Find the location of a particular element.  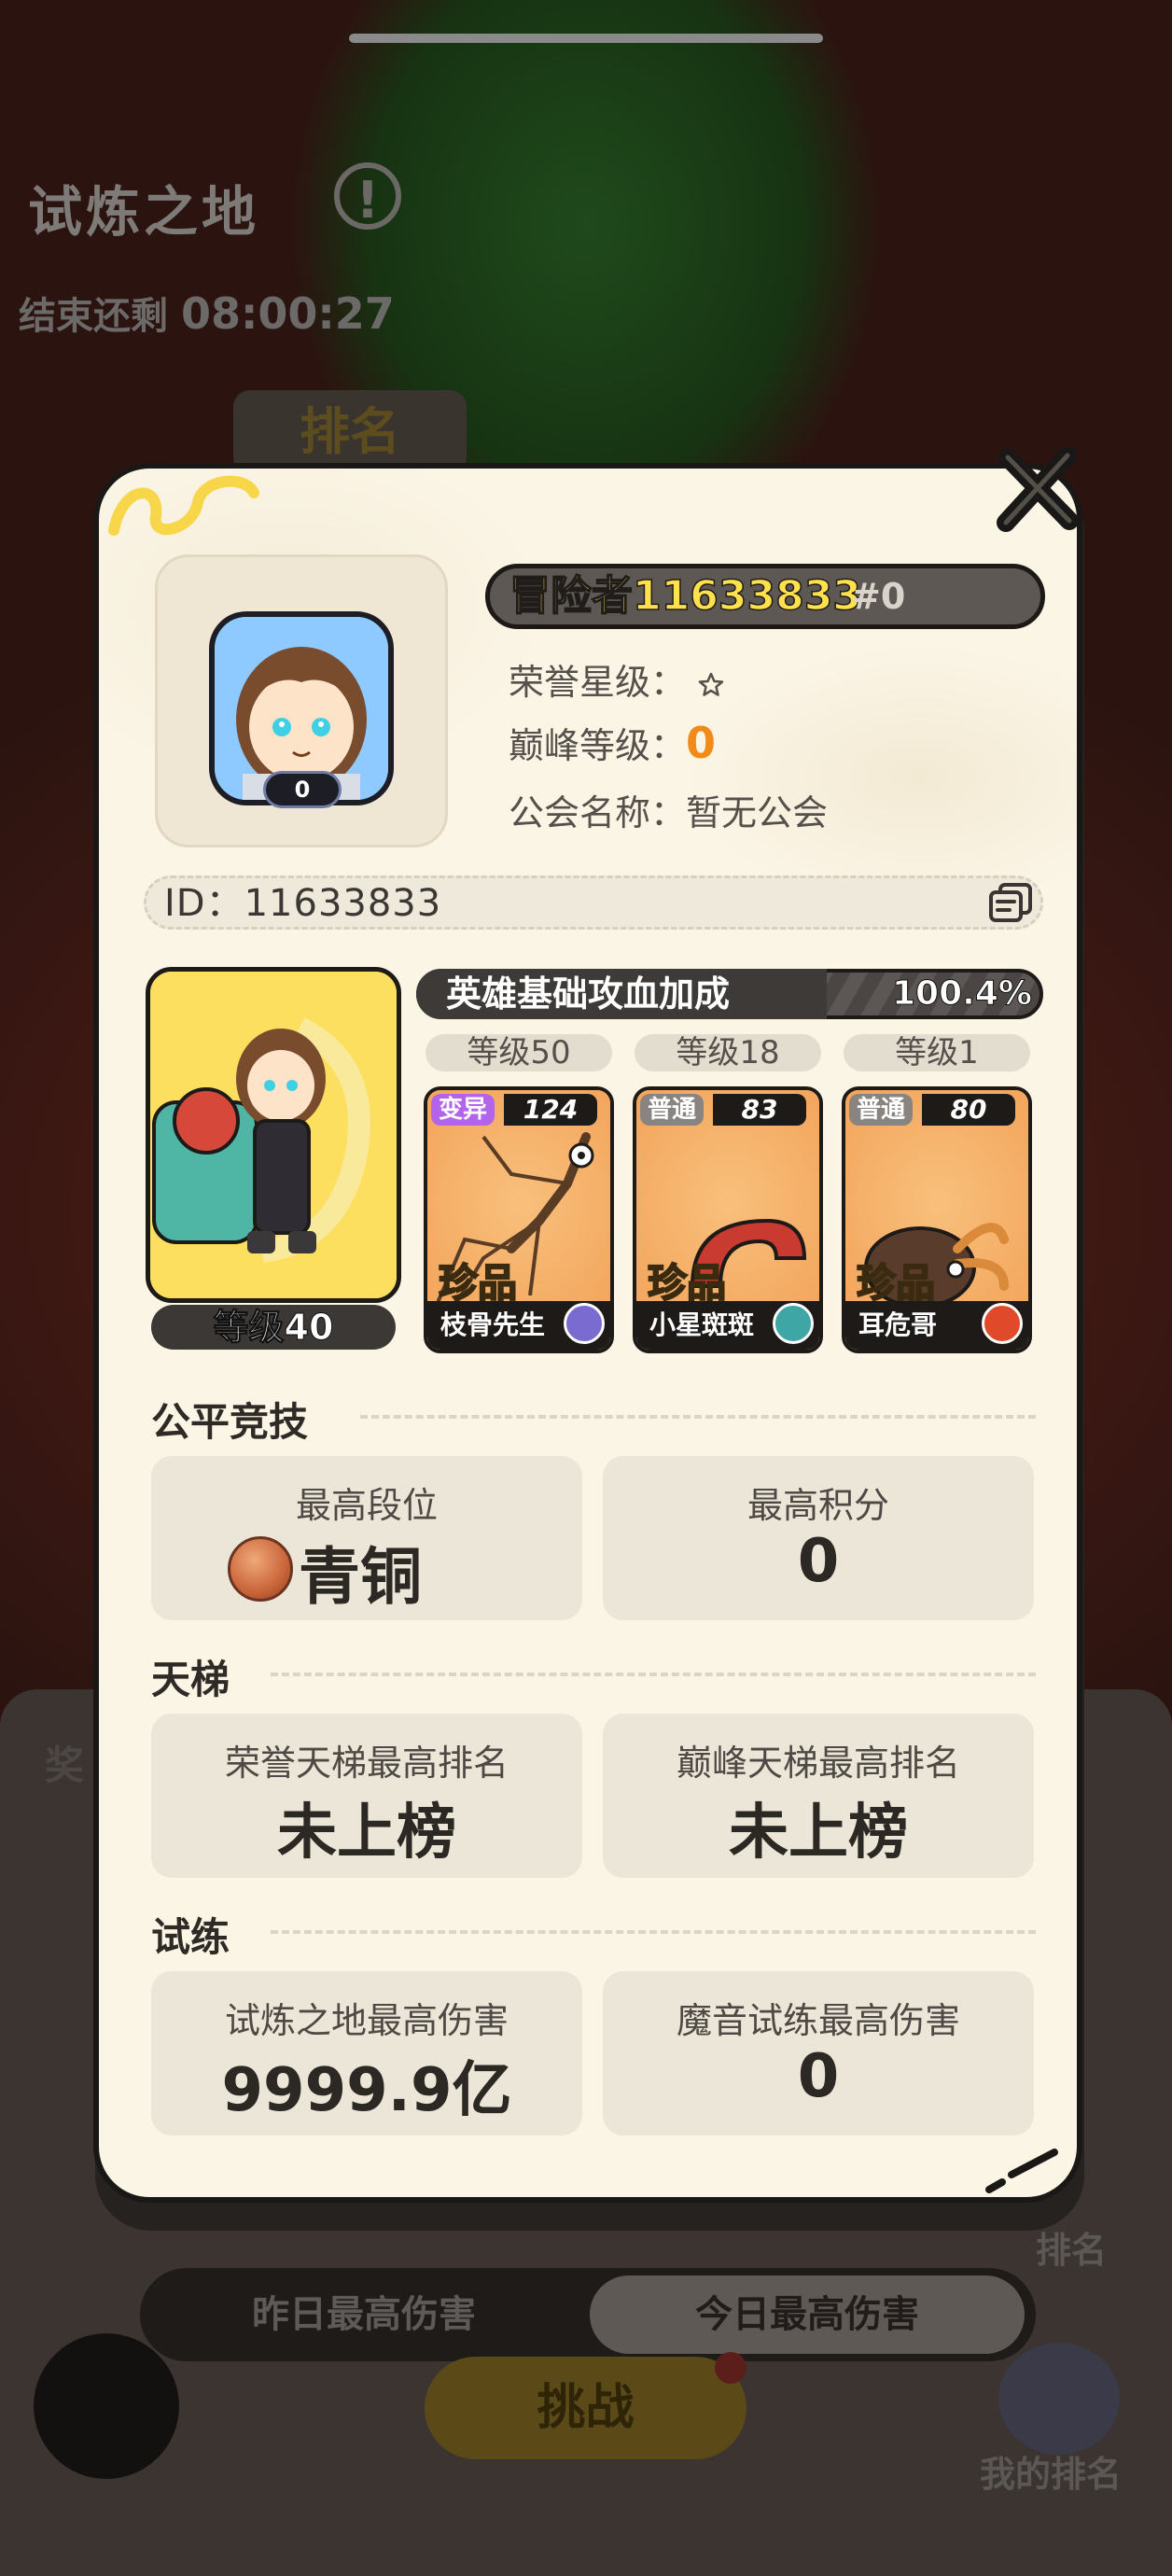

best-score-value: 0 is located at coordinates (818, 1561).